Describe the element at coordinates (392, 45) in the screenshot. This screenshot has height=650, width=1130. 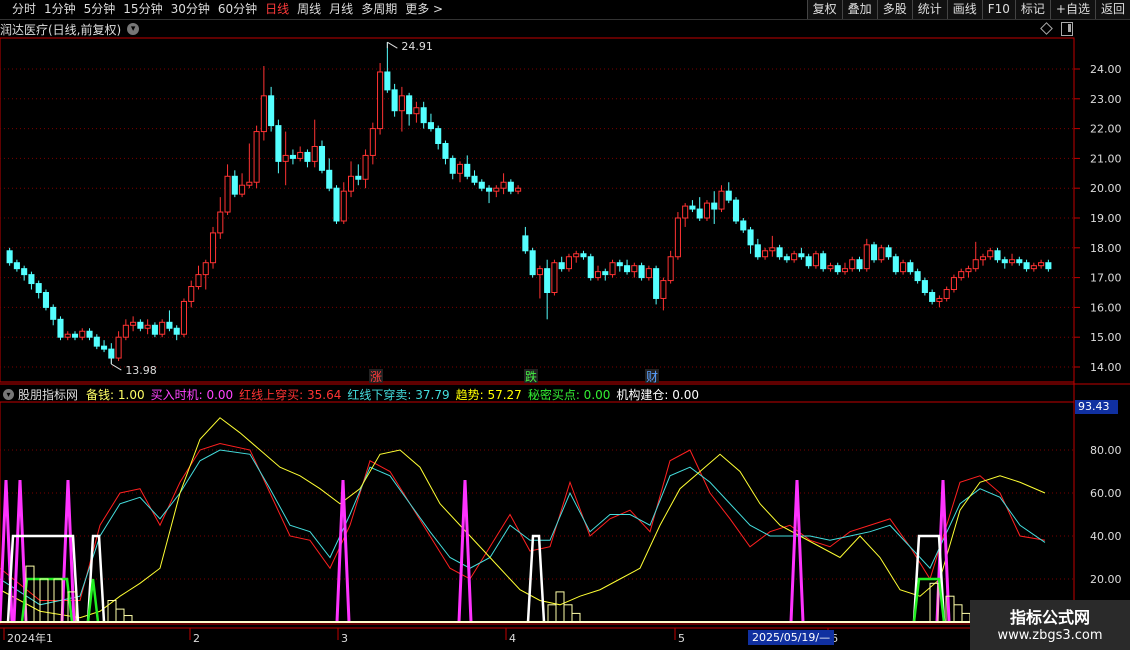
I see `high-marker` at that location.